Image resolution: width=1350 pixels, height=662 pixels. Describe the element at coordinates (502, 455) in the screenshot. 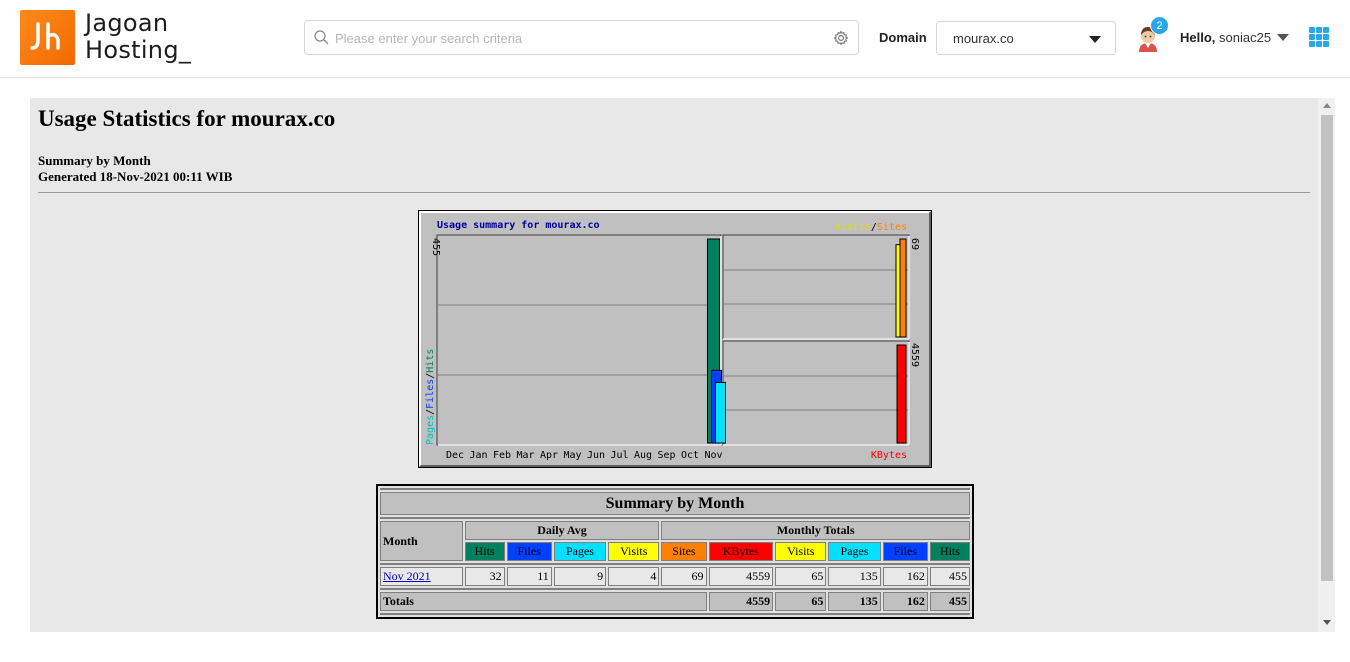

I see `x-tick-feb: Feb` at that location.